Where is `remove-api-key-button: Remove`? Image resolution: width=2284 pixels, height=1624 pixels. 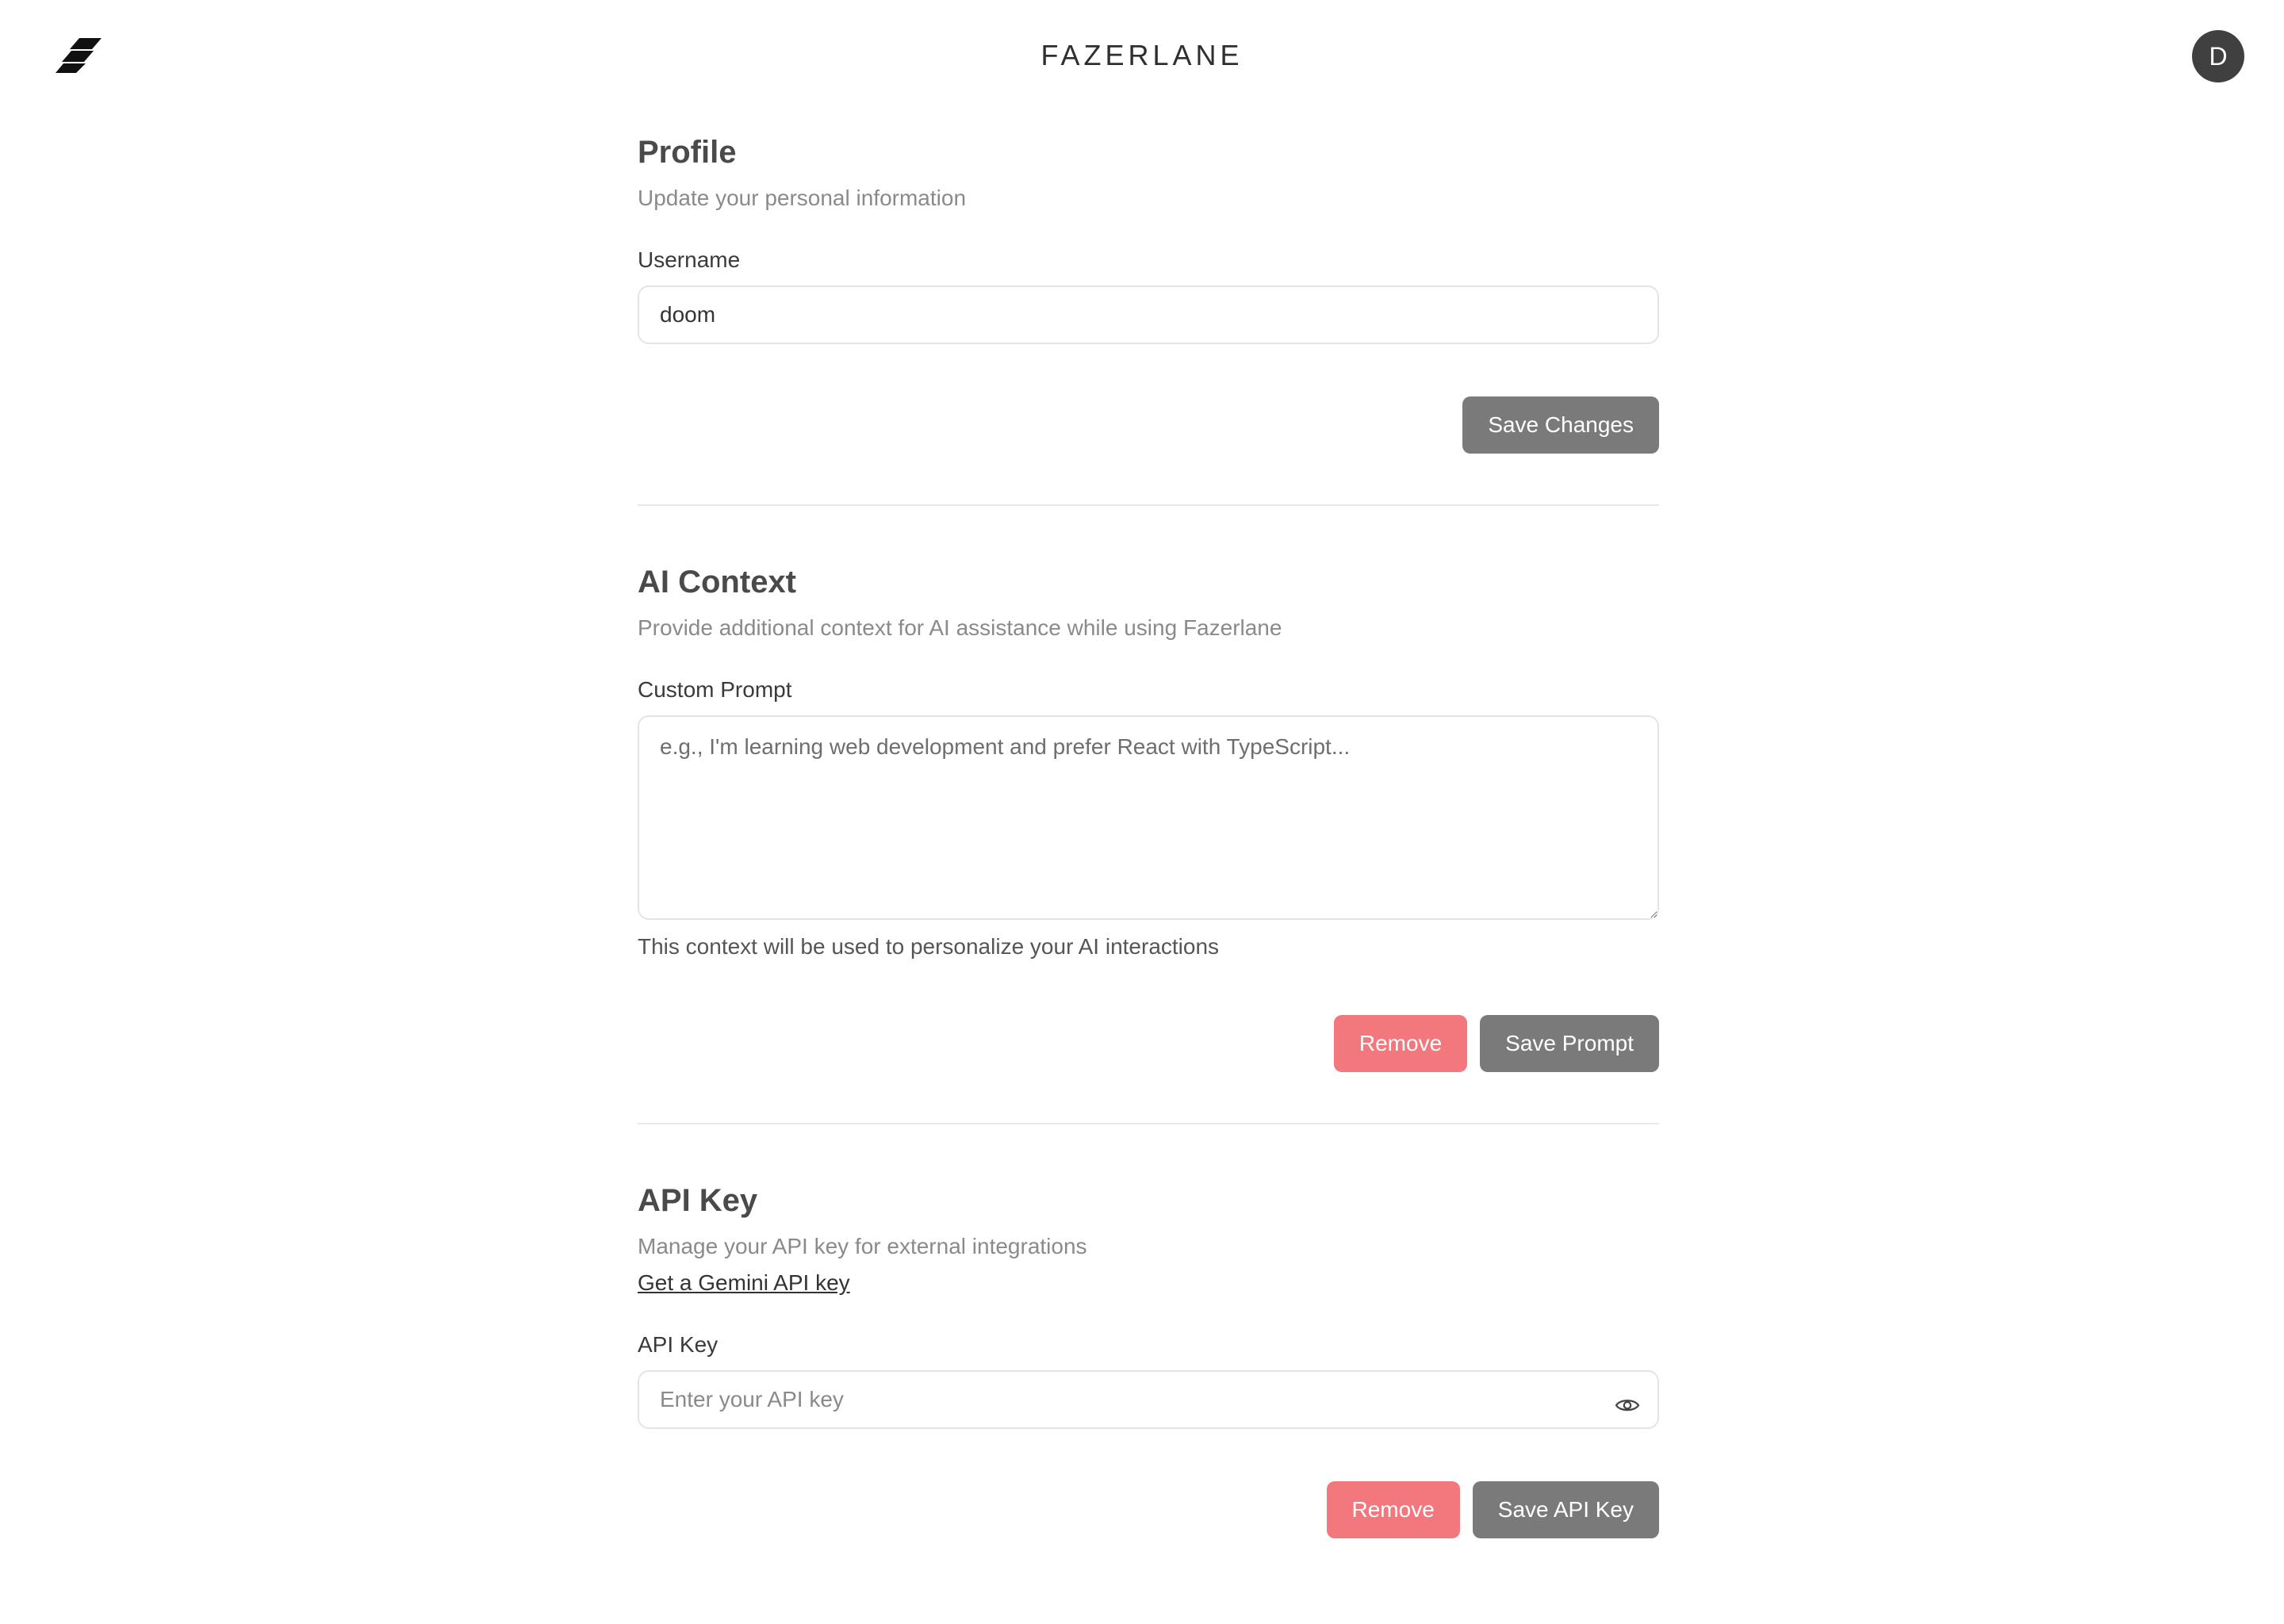
remove-api-key-button: Remove is located at coordinates (1393, 1509).